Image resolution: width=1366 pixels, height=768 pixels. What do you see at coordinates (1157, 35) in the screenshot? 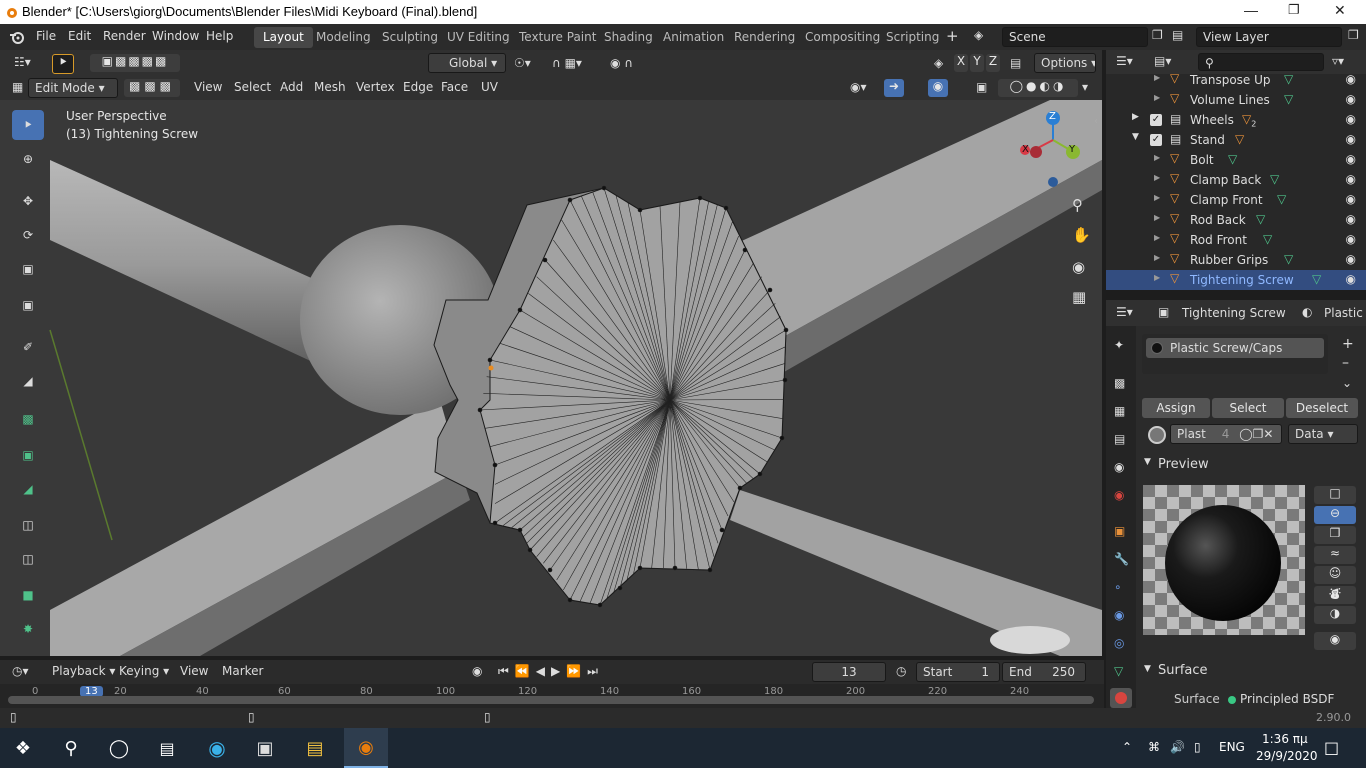
I see `scene-copy-icon: ❐` at bounding box center [1157, 35].